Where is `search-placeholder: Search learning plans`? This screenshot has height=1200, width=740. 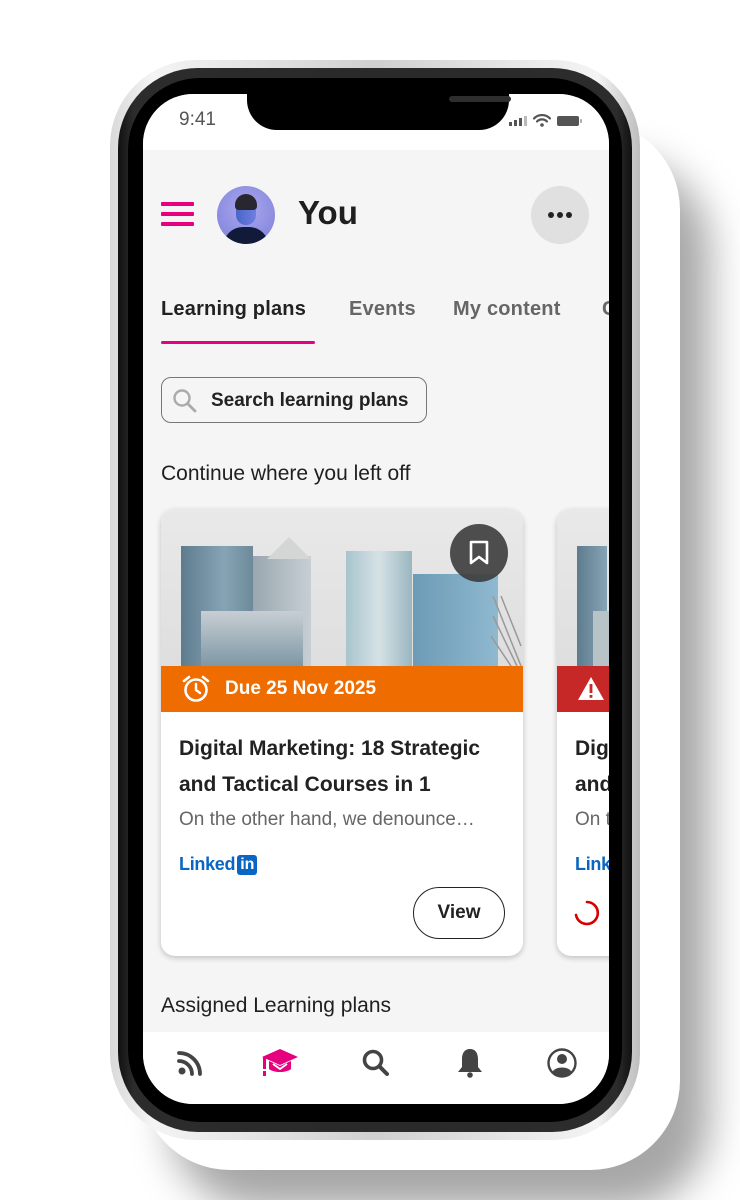 search-placeholder: Search learning plans is located at coordinates (310, 400).